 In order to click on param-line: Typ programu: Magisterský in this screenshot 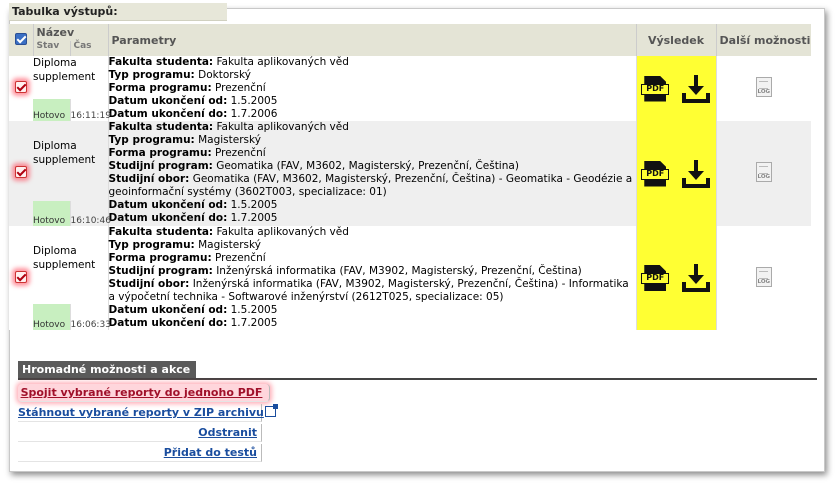, I will do `click(372, 245)`.